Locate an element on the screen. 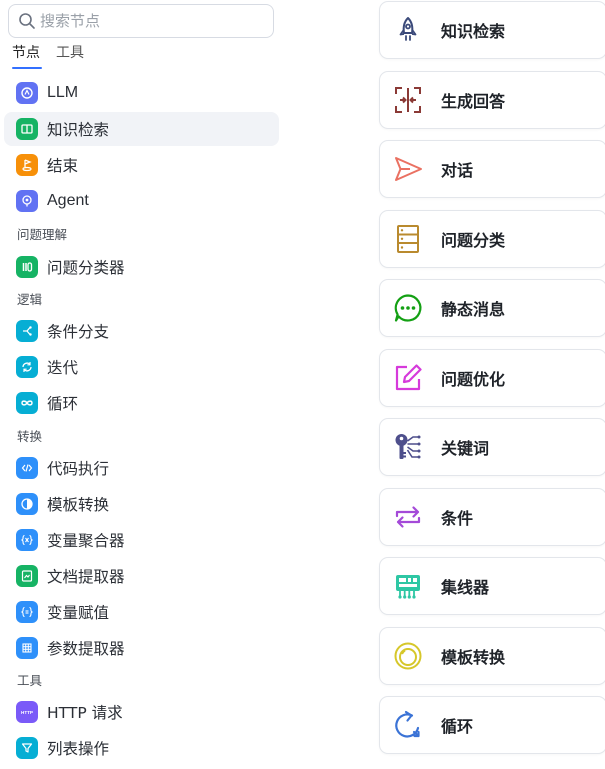 The height and width of the screenshot is (769, 605). card-keyword: 关键词 is located at coordinates (492, 447).